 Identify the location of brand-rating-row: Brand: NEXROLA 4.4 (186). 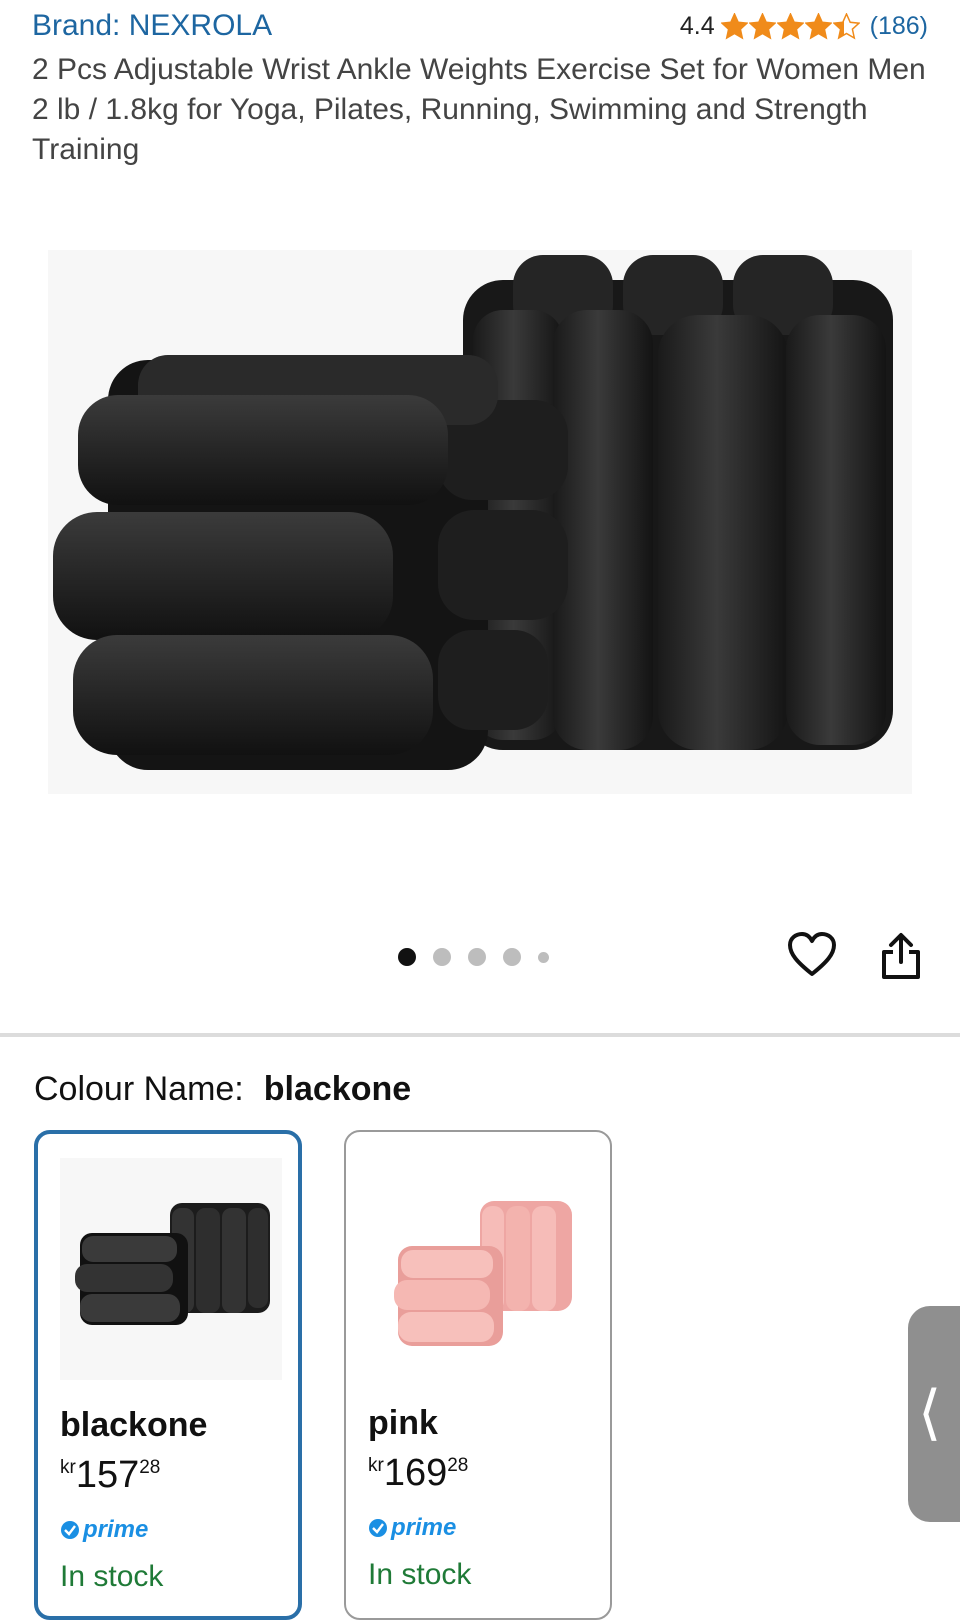
(480, 26).